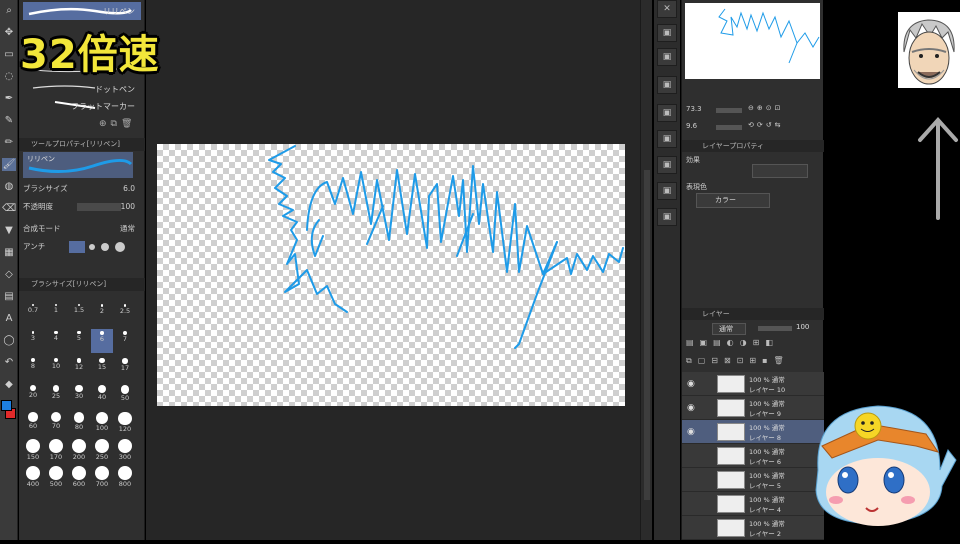  I want to click on brush-size-option: 1, so click(56, 314).